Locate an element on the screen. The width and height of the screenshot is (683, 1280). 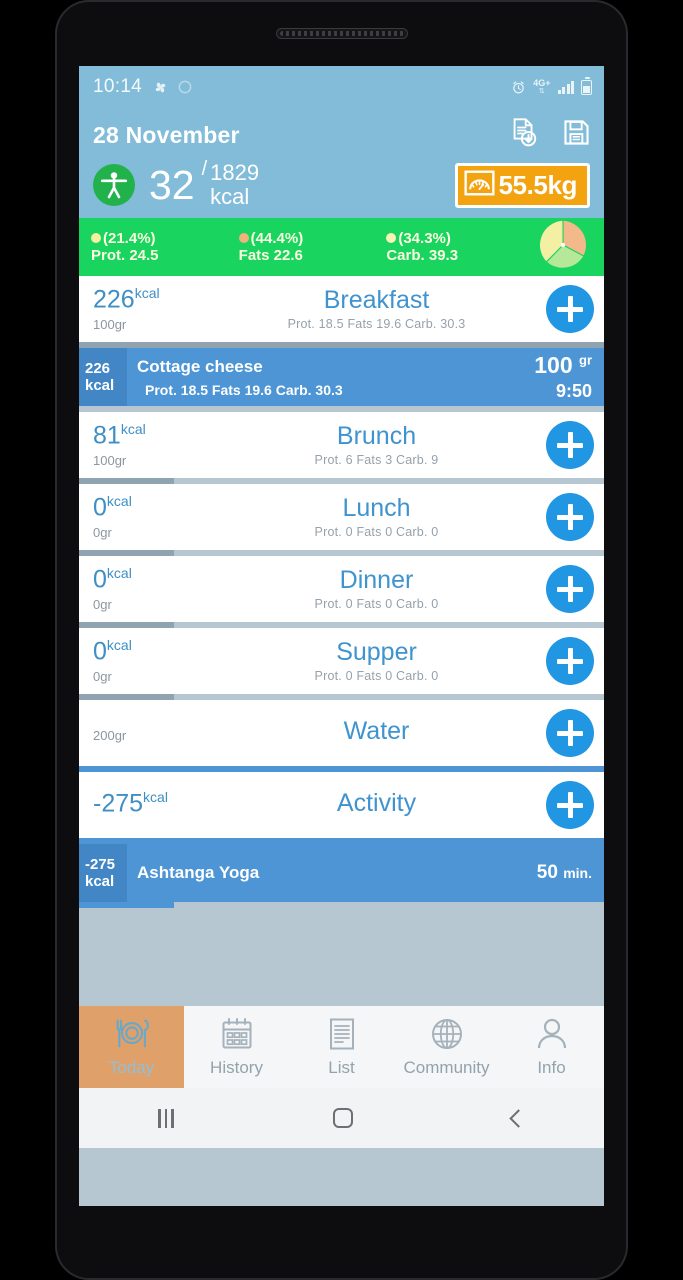
add-button-breakfast is located at coordinates (570, 309).